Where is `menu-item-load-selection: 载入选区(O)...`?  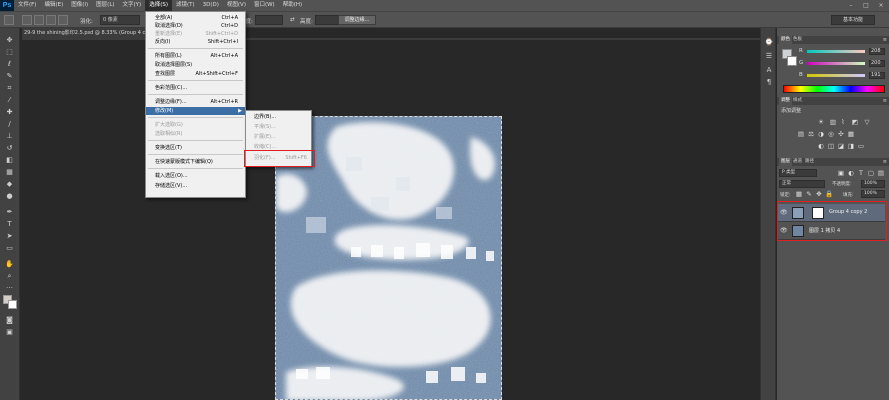
menu-item-load-selection: 载入选区(O)... is located at coordinates (195, 176).